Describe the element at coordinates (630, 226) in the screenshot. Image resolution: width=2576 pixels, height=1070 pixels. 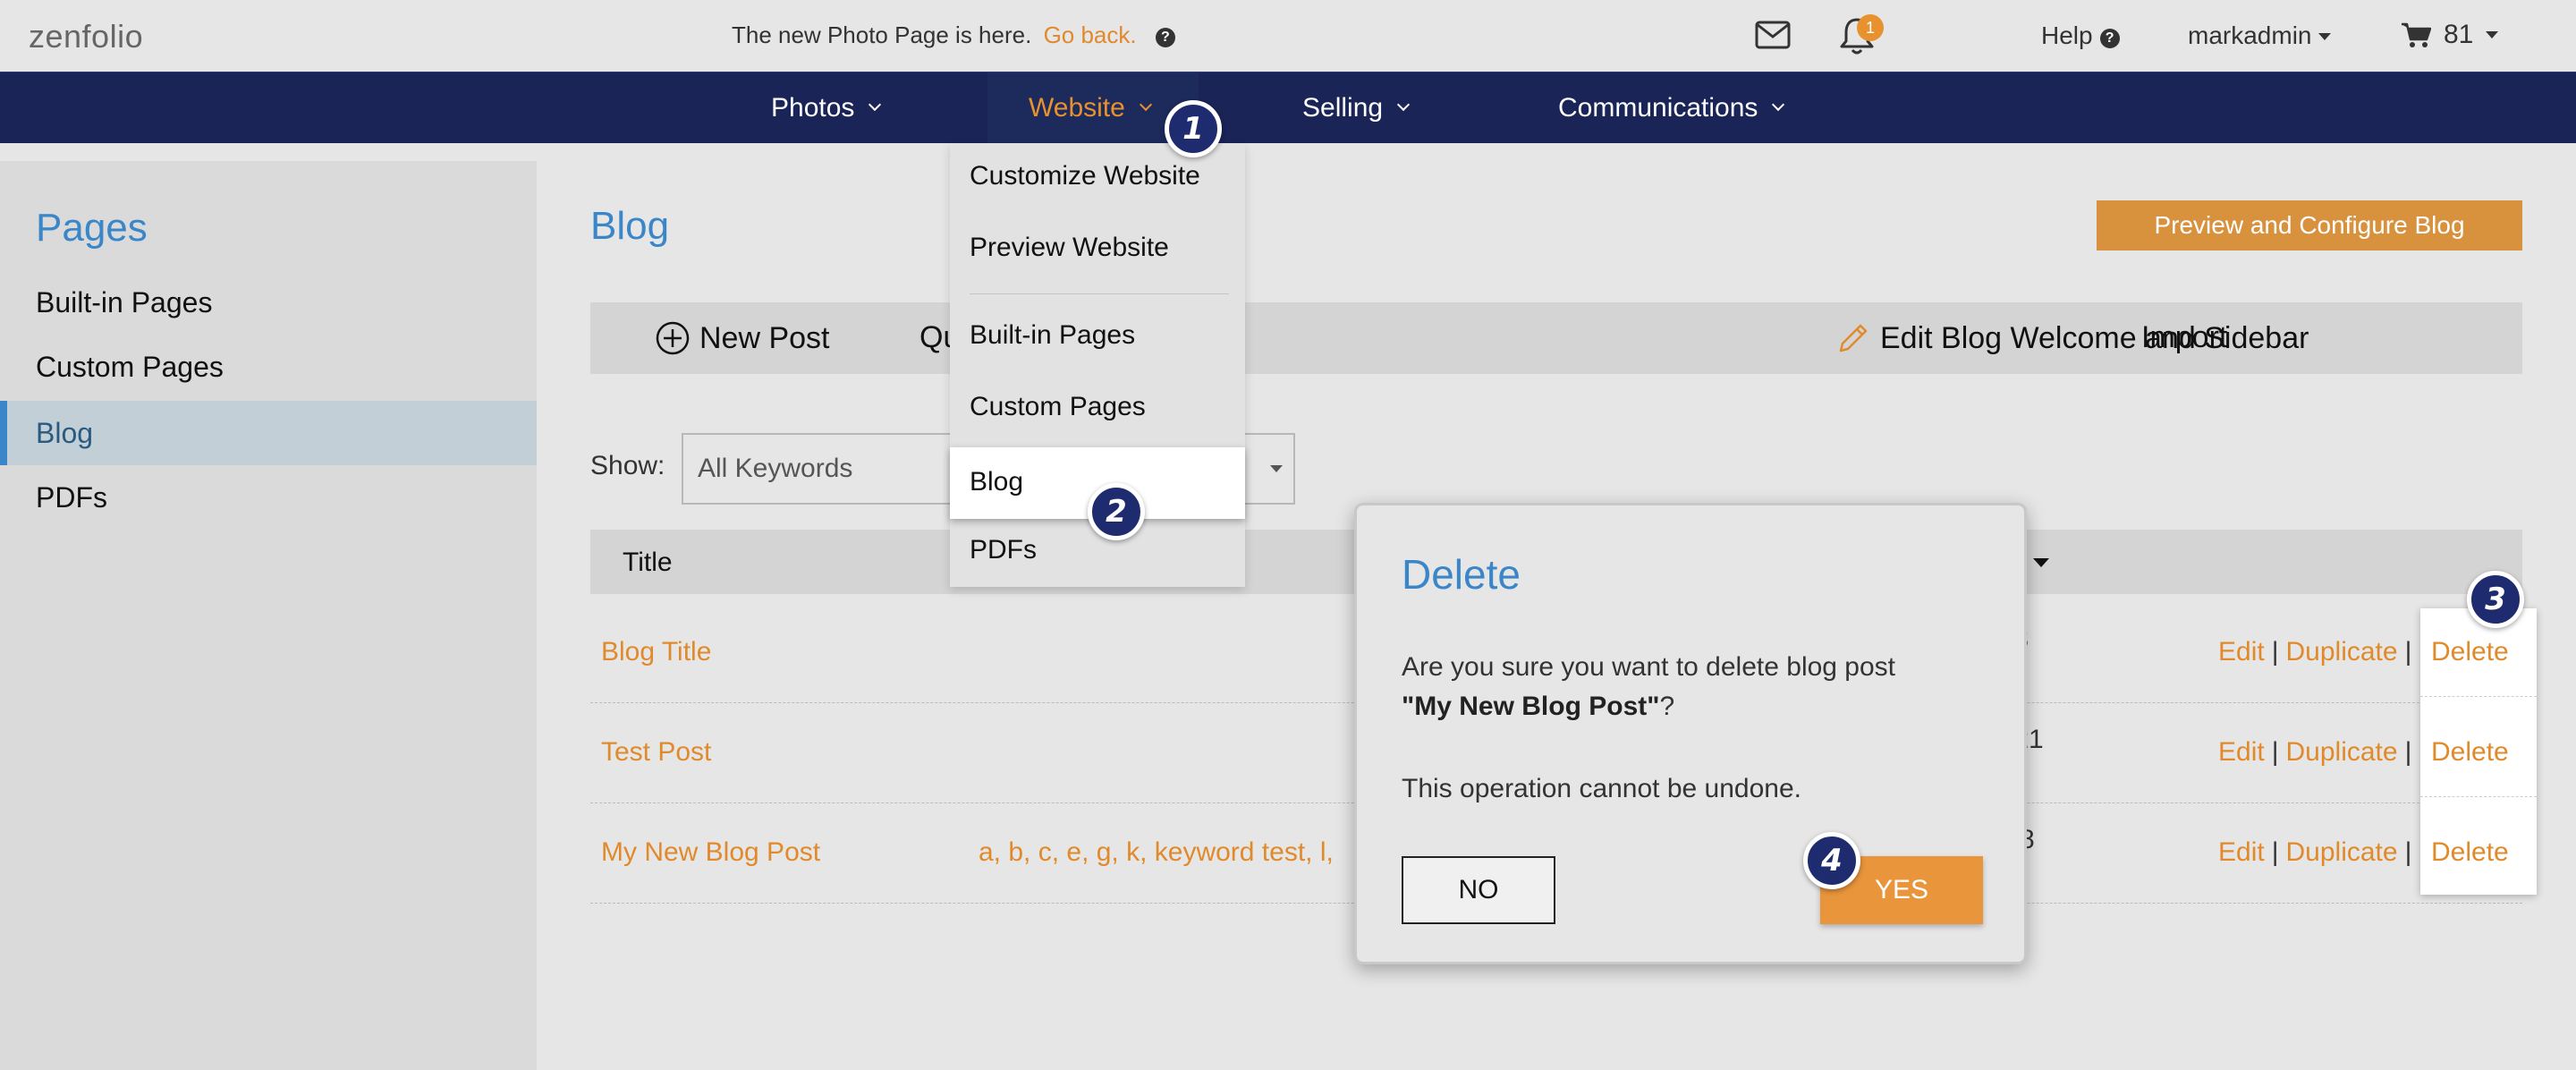
I see `page-title: Blog` at that location.